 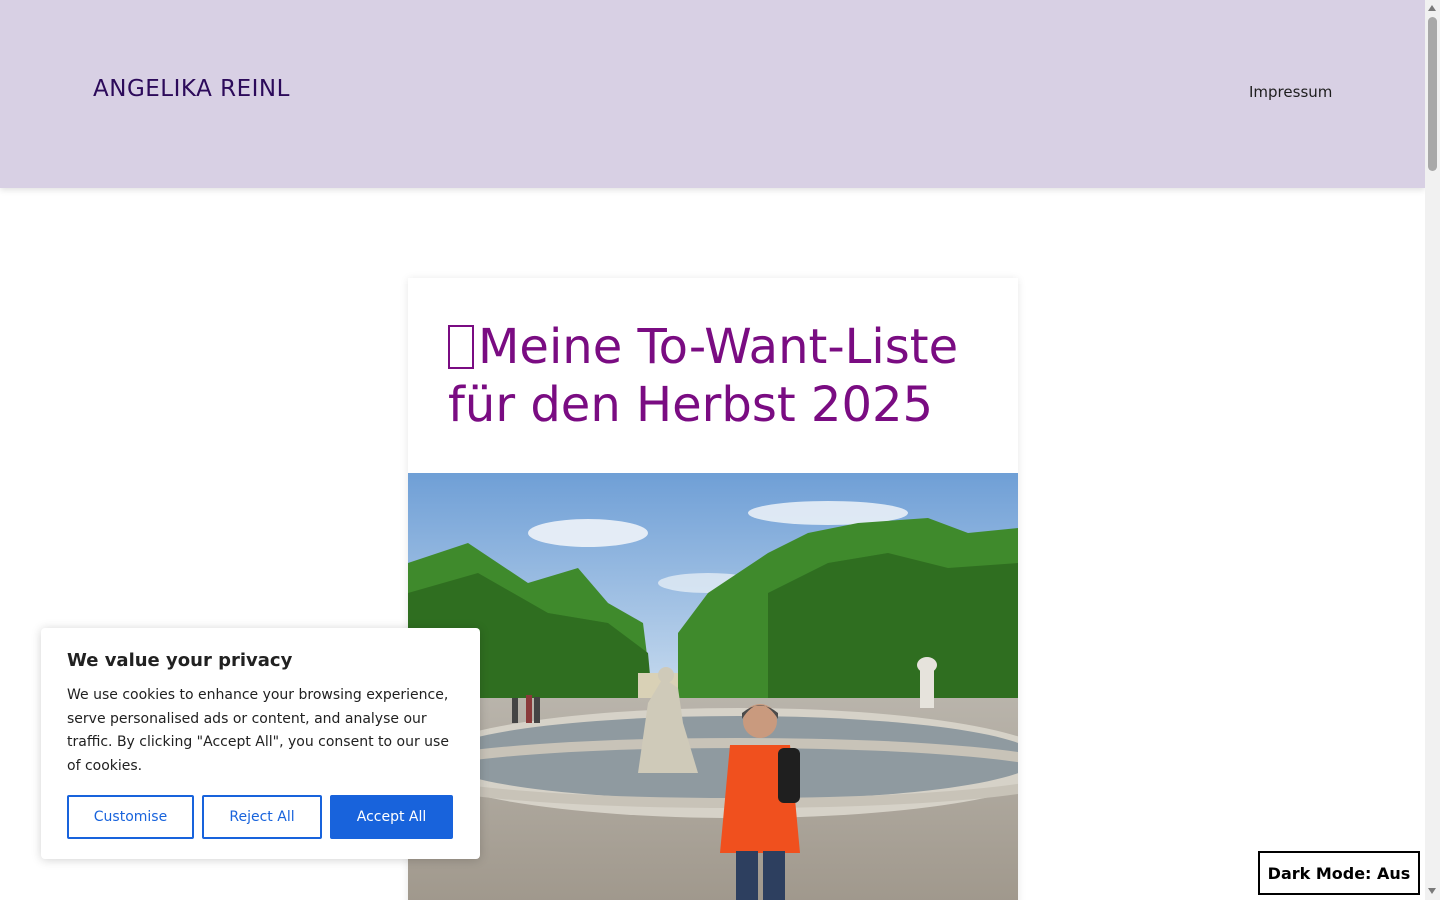 What do you see at coordinates (262, 817) in the screenshot?
I see `reject-all-button: Reject All` at bounding box center [262, 817].